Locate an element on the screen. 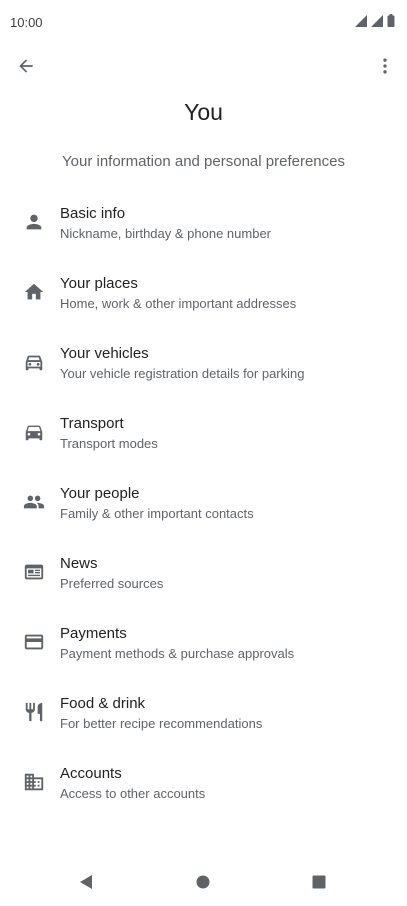  nav-recents-button is located at coordinates (319, 882).